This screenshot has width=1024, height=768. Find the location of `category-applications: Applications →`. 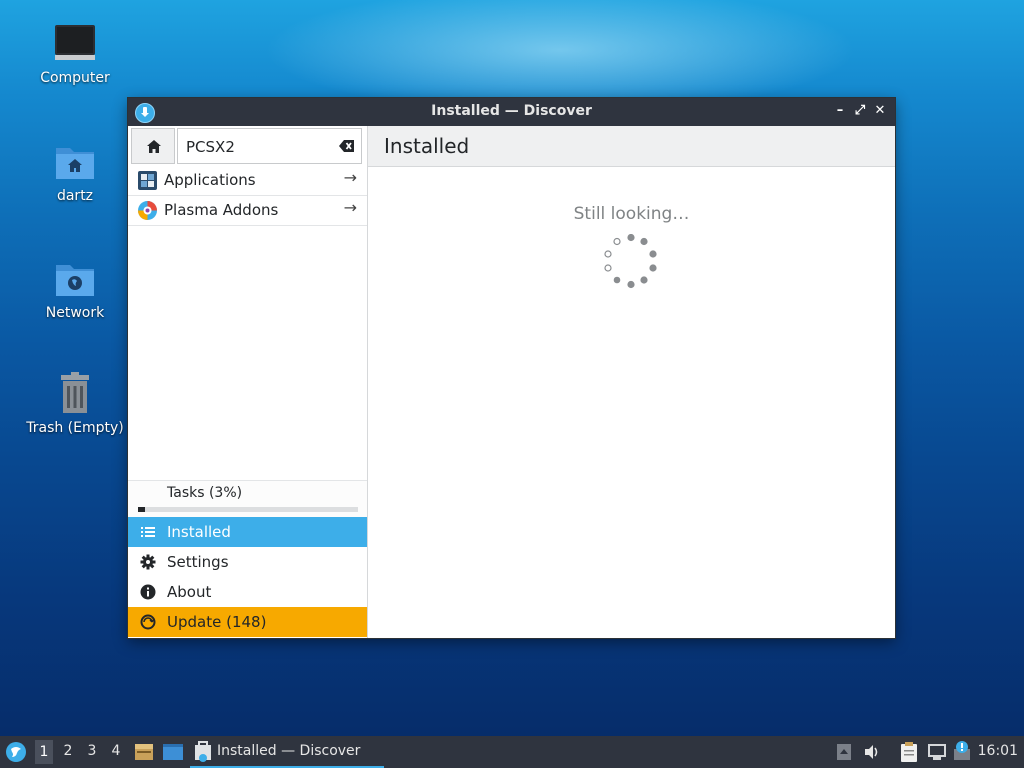

category-applications: Applications → is located at coordinates (247, 181).